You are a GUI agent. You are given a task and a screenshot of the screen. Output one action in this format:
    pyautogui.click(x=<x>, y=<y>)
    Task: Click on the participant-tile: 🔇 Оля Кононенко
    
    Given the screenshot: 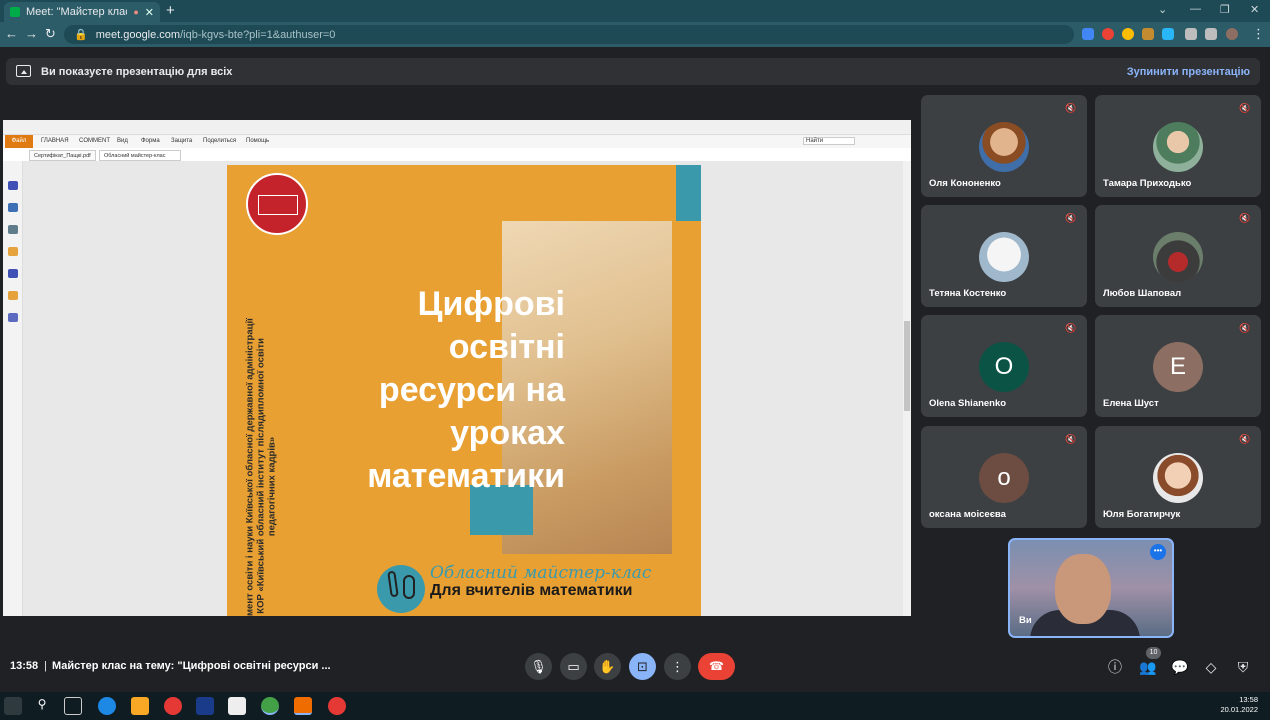 What is the action you would take?
    pyautogui.click(x=1004, y=146)
    